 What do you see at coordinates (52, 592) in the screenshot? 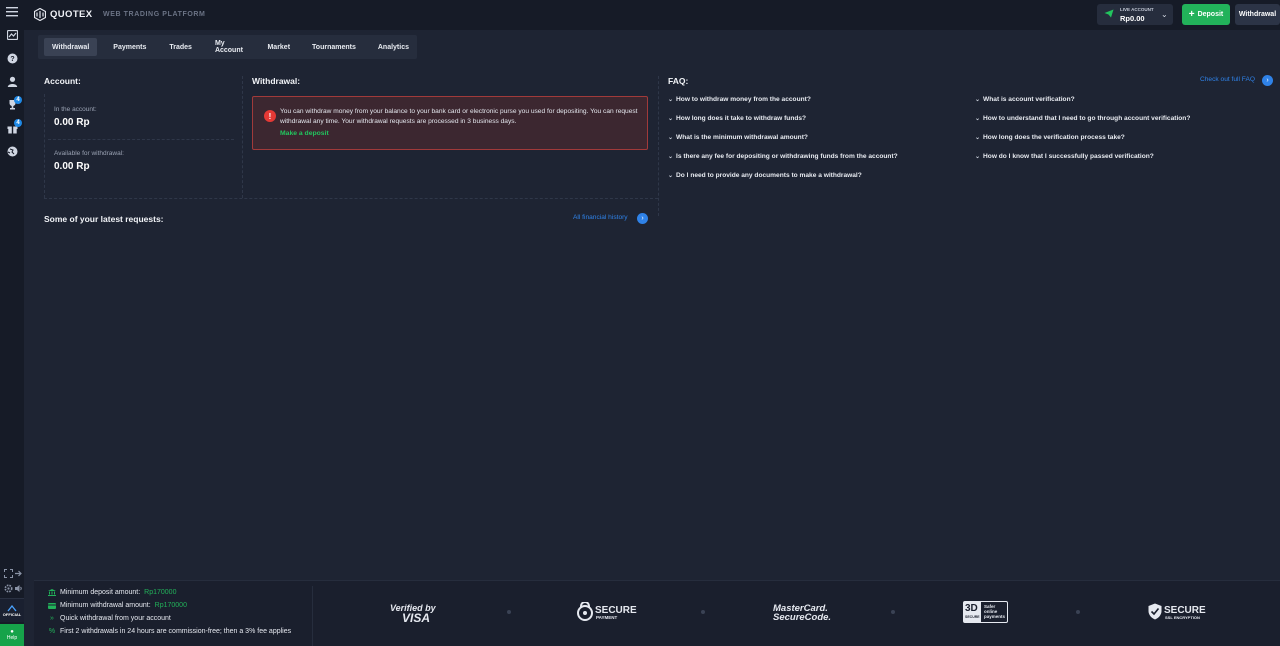
I see `bank-icon` at bounding box center [52, 592].